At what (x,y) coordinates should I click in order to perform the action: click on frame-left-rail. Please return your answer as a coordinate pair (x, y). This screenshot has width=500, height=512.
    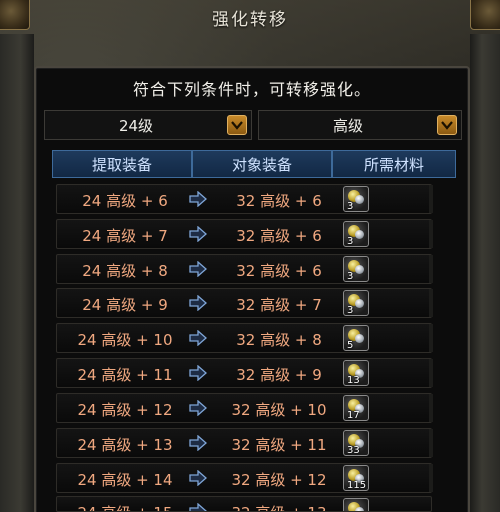
    Looking at the image, I should click on (17, 273).